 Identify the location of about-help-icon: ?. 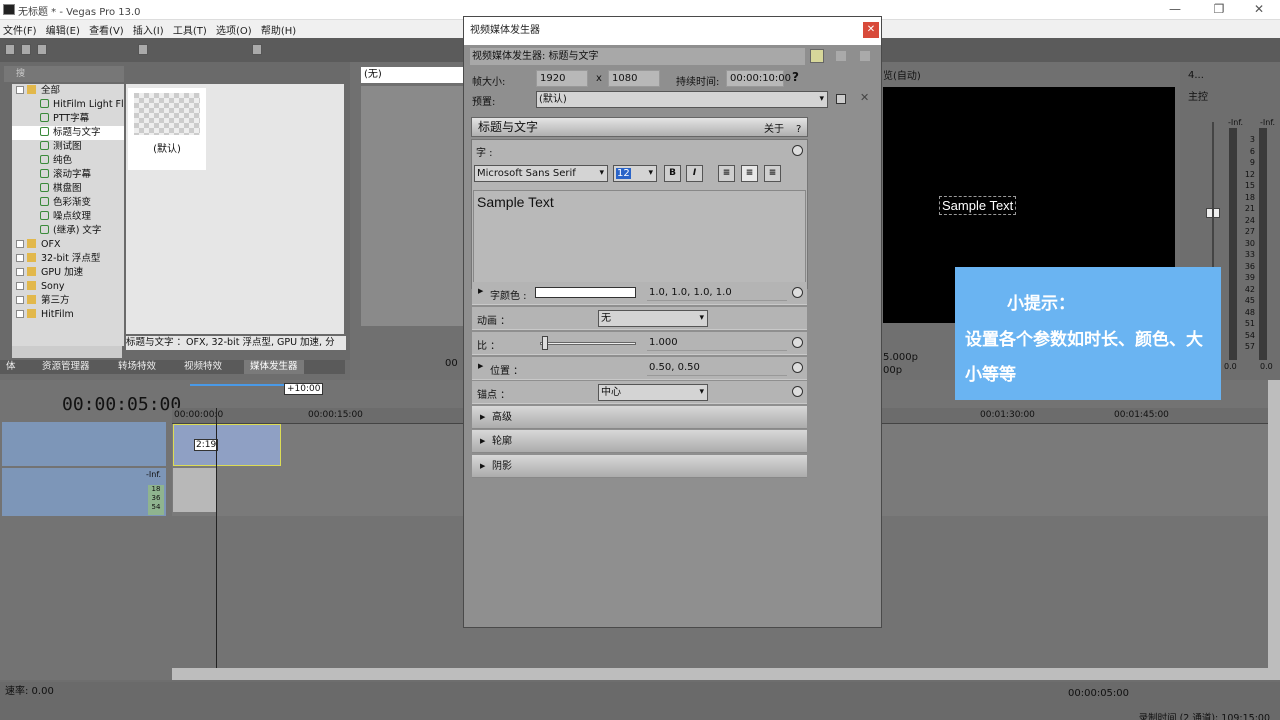
(798, 129).